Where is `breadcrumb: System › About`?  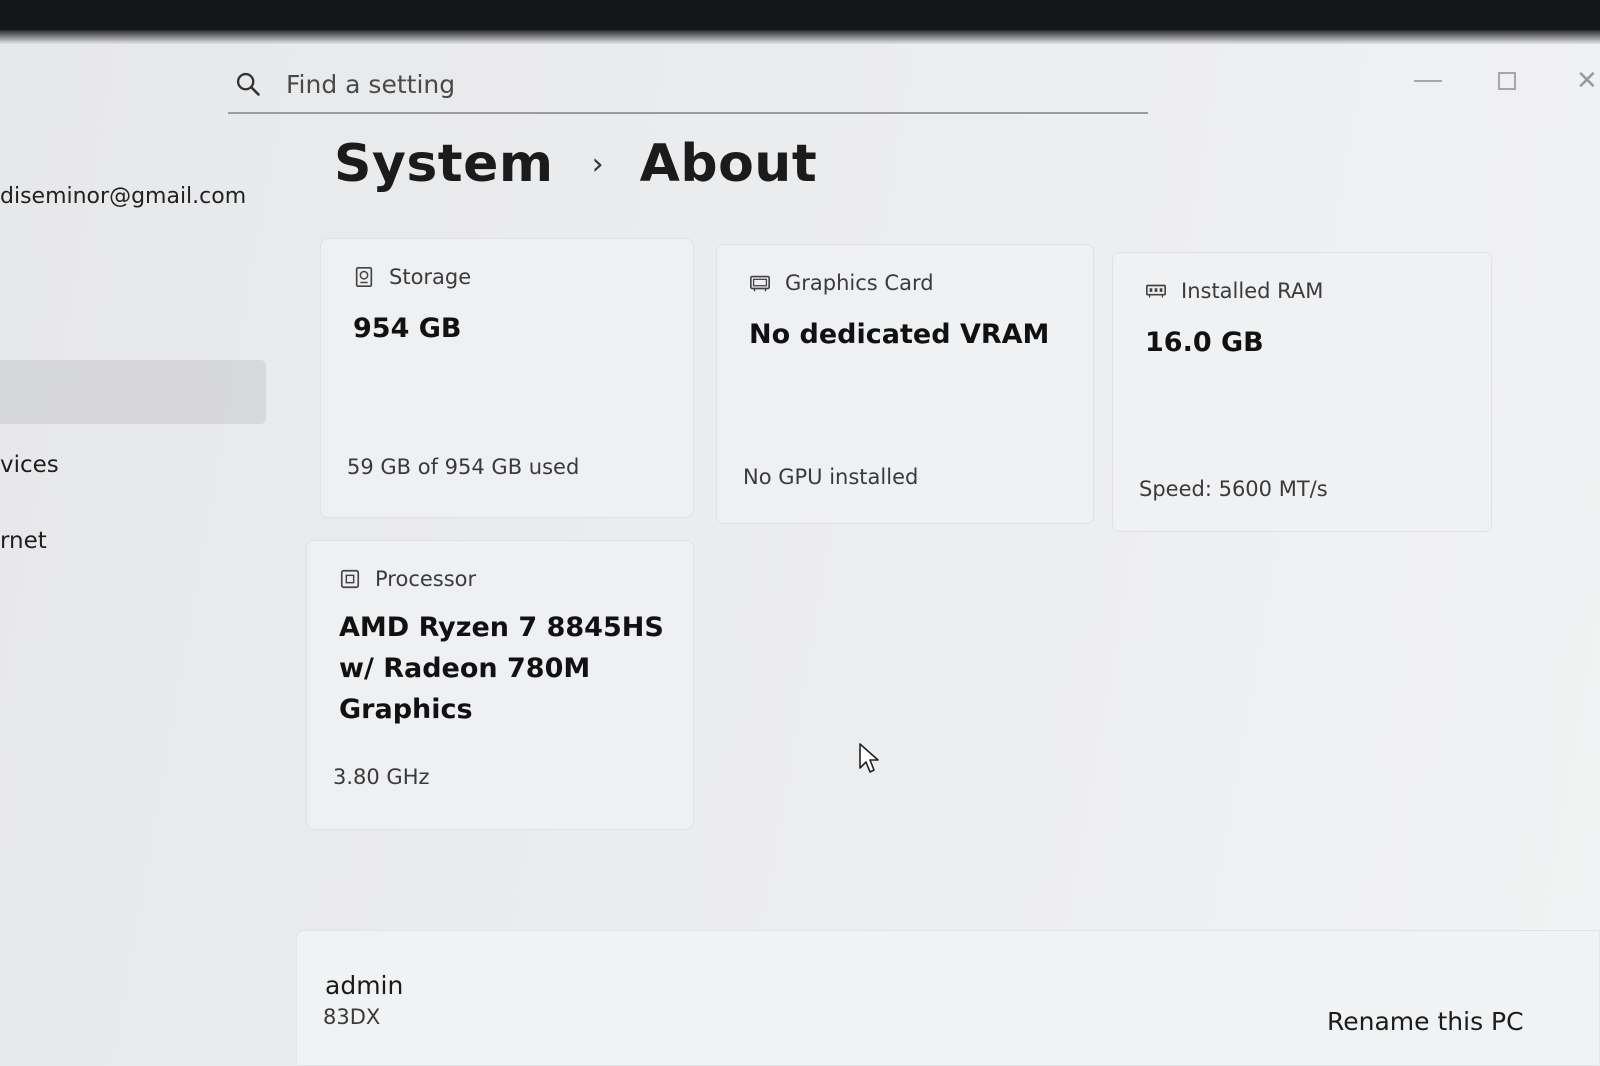 breadcrumb: System › About is located at coordinates (575, 164).